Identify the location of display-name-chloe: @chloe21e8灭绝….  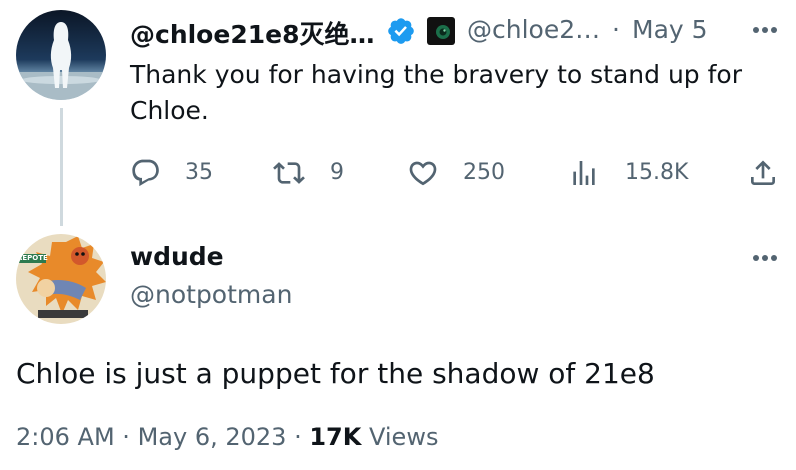
(252, 33).